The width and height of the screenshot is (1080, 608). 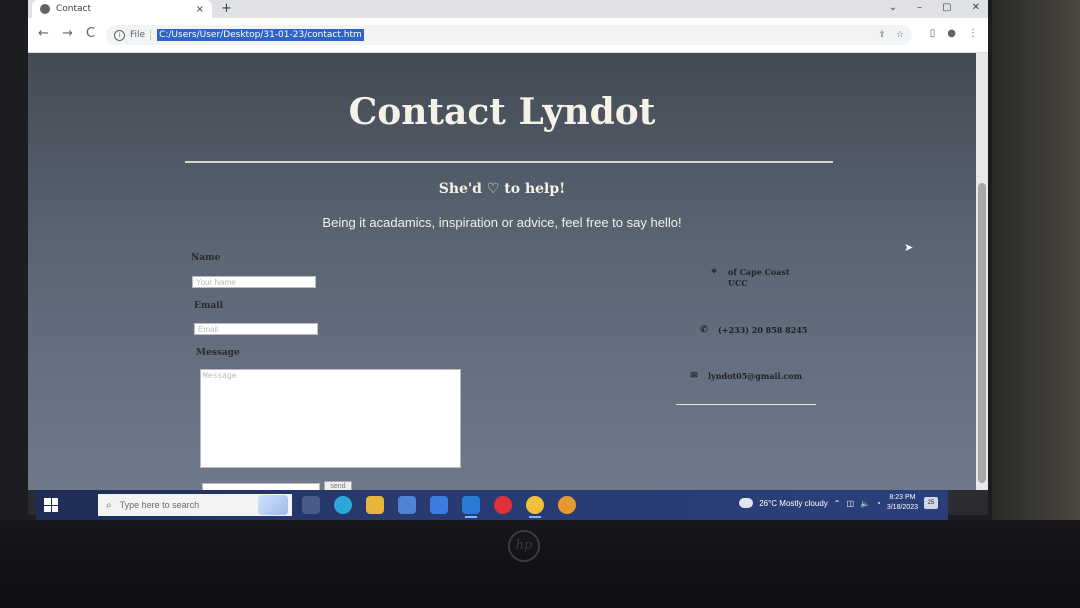 I want to click on taskbar-search: ⌕ Type here to search, so click(x=195, y=505).